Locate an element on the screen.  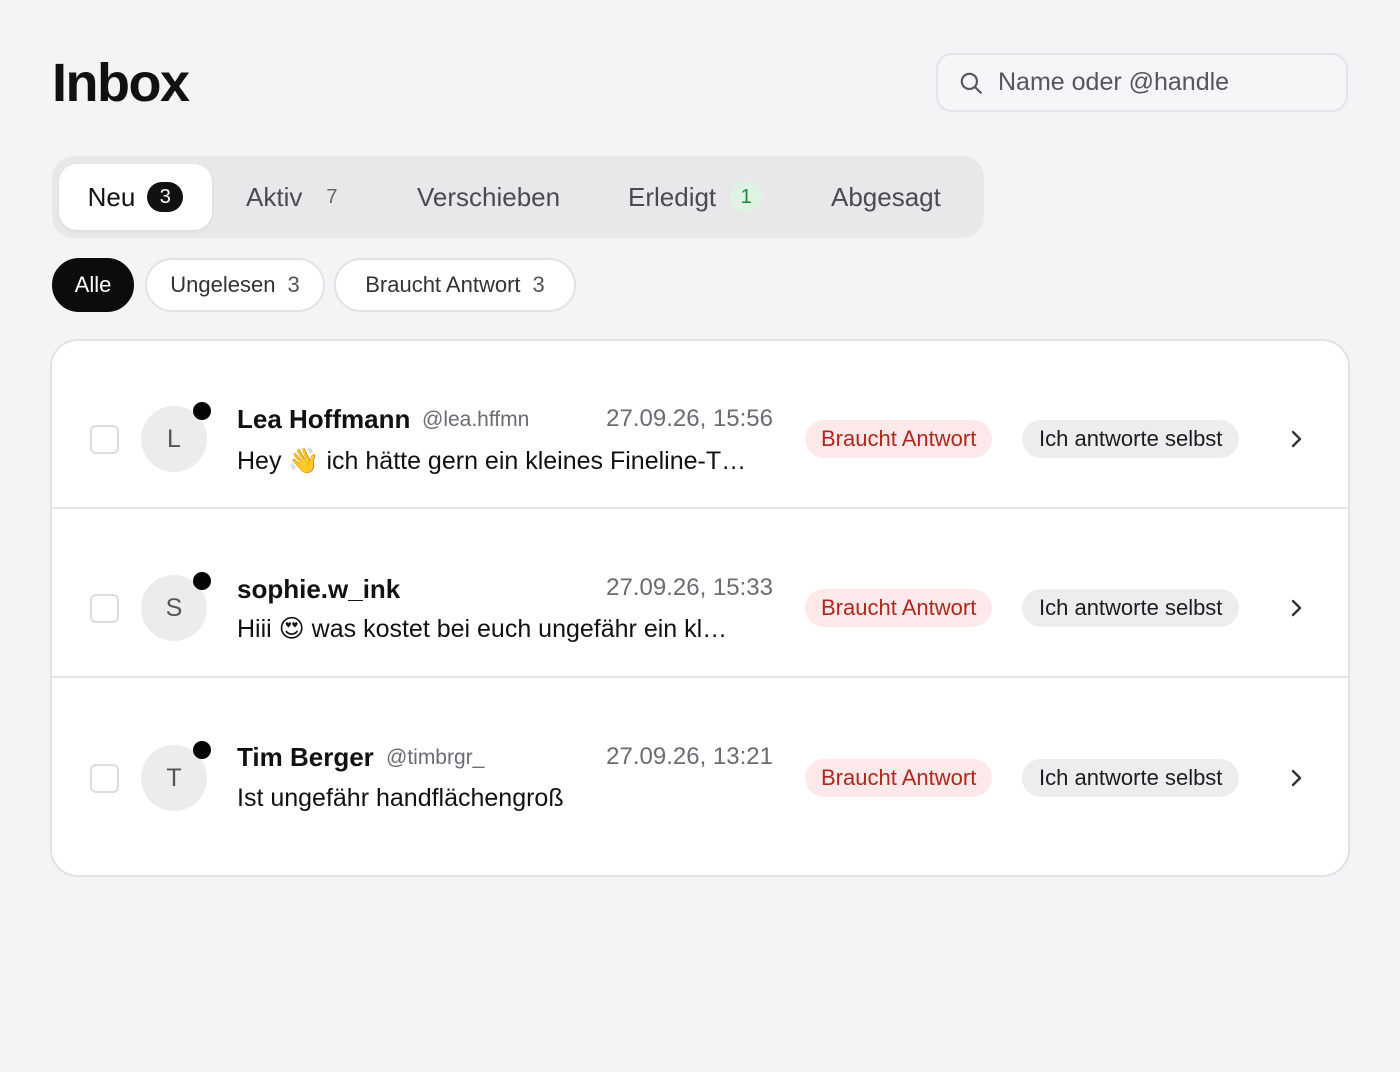
tab-neu: Neu 3 is located at coordinates (135, 197).